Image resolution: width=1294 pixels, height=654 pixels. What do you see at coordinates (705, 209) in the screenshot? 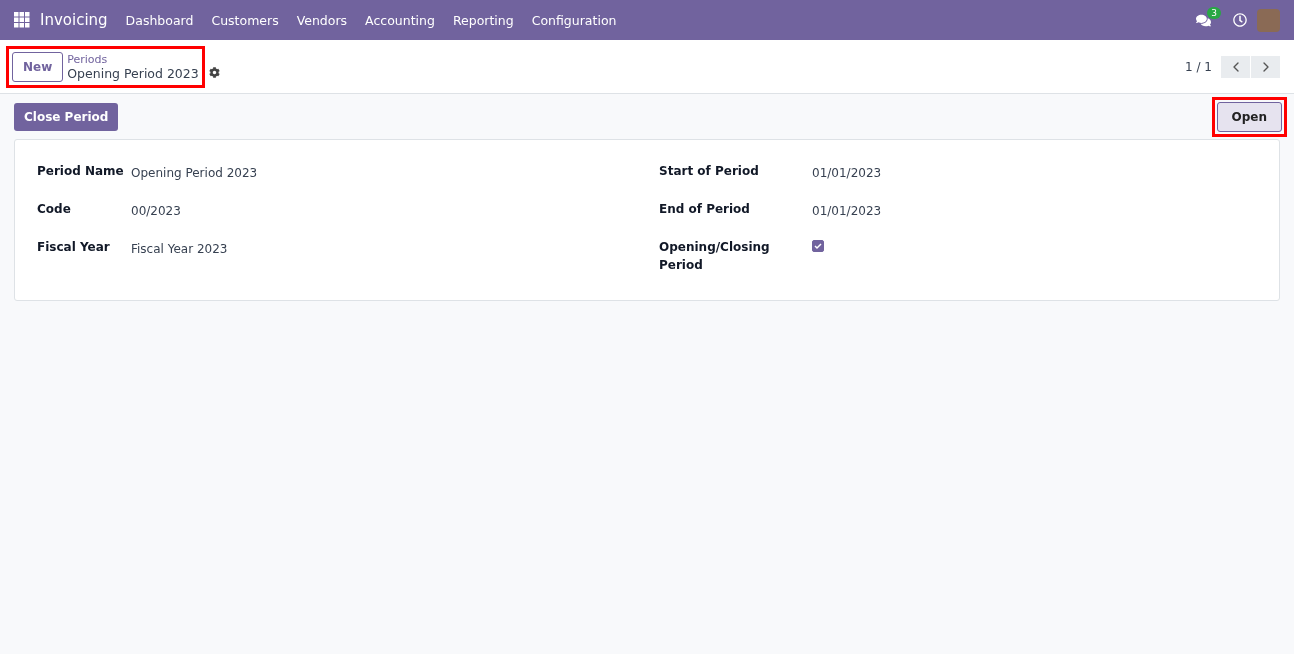
I see `field-label: End of Period` at bounding box center [705, 209].